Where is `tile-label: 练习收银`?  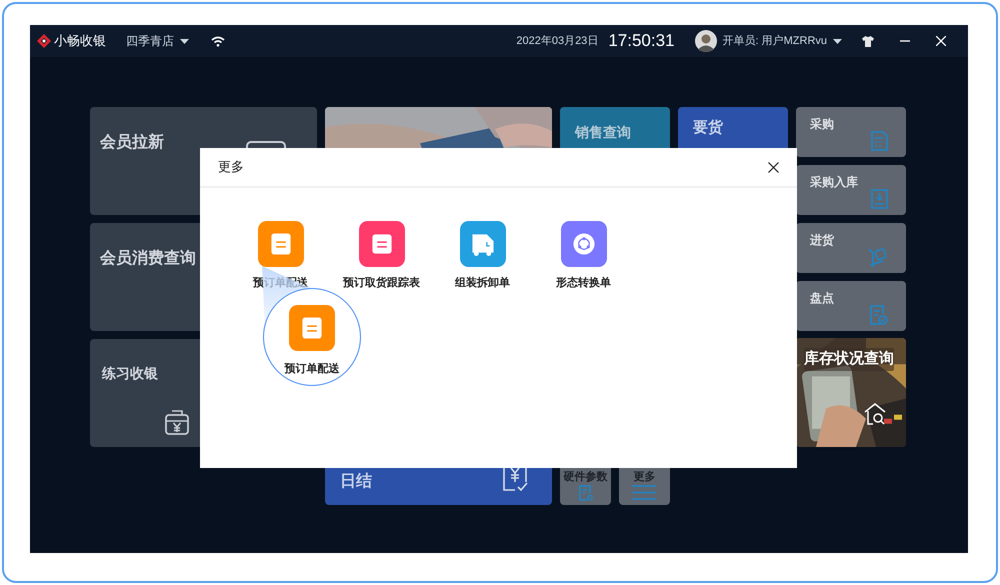 tile-label: 练习收银 is located at coordinates (130, 373).